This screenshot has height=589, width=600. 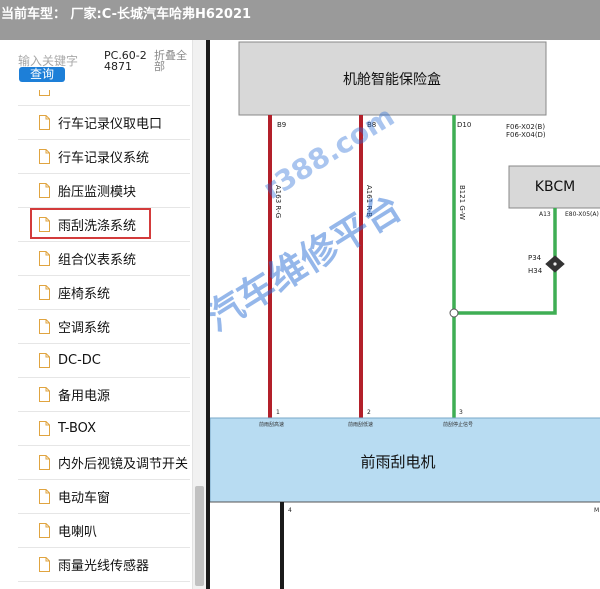 I want to click on tree-item: 行车记录仪系统, so click(x=104, y=157).